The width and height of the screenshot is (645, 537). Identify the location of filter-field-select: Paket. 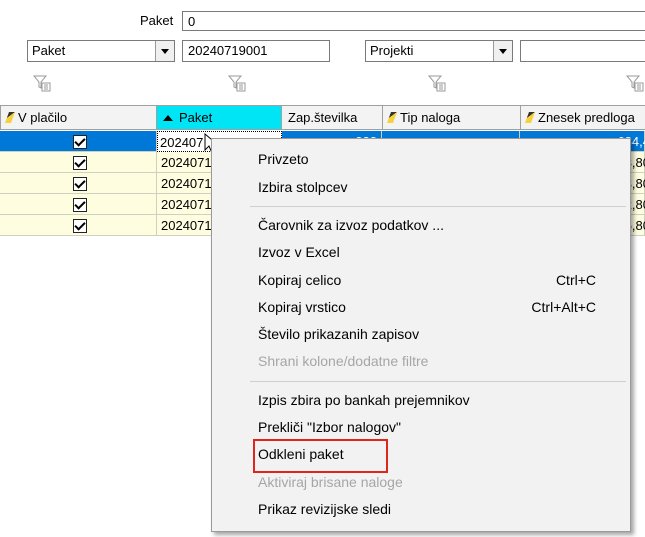
(101, 51).